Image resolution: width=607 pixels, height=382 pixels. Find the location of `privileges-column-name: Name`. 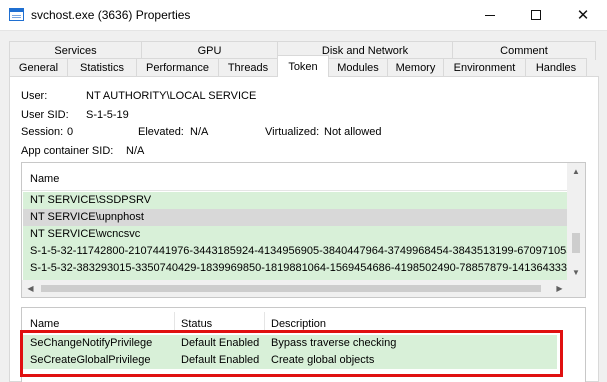

privileges-column-name: Name is located at coordinates (44, 324).